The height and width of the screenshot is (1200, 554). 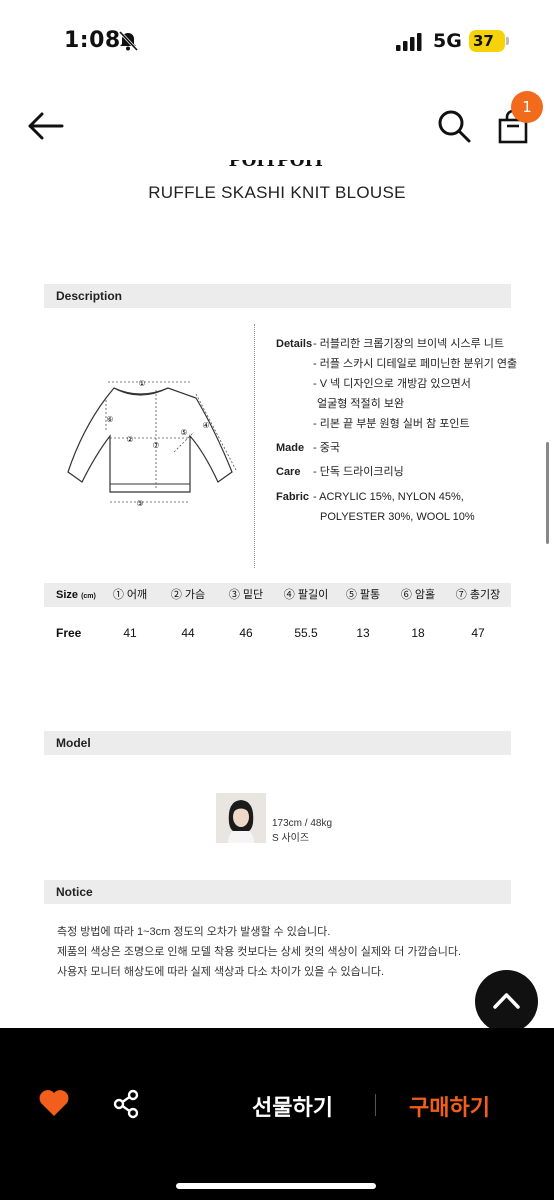 I want to click on size-header-cell: ⑦ 총기장, so click(x=478, y=595).